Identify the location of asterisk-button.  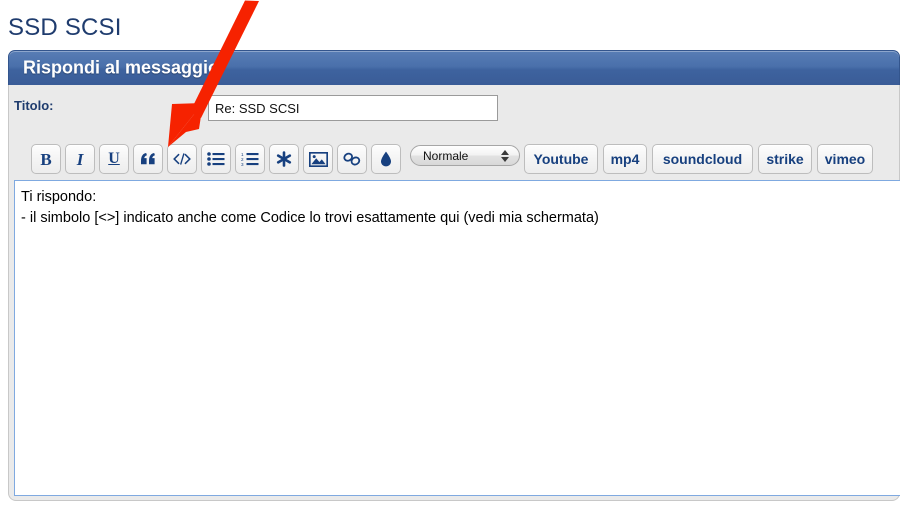
(284, 159).